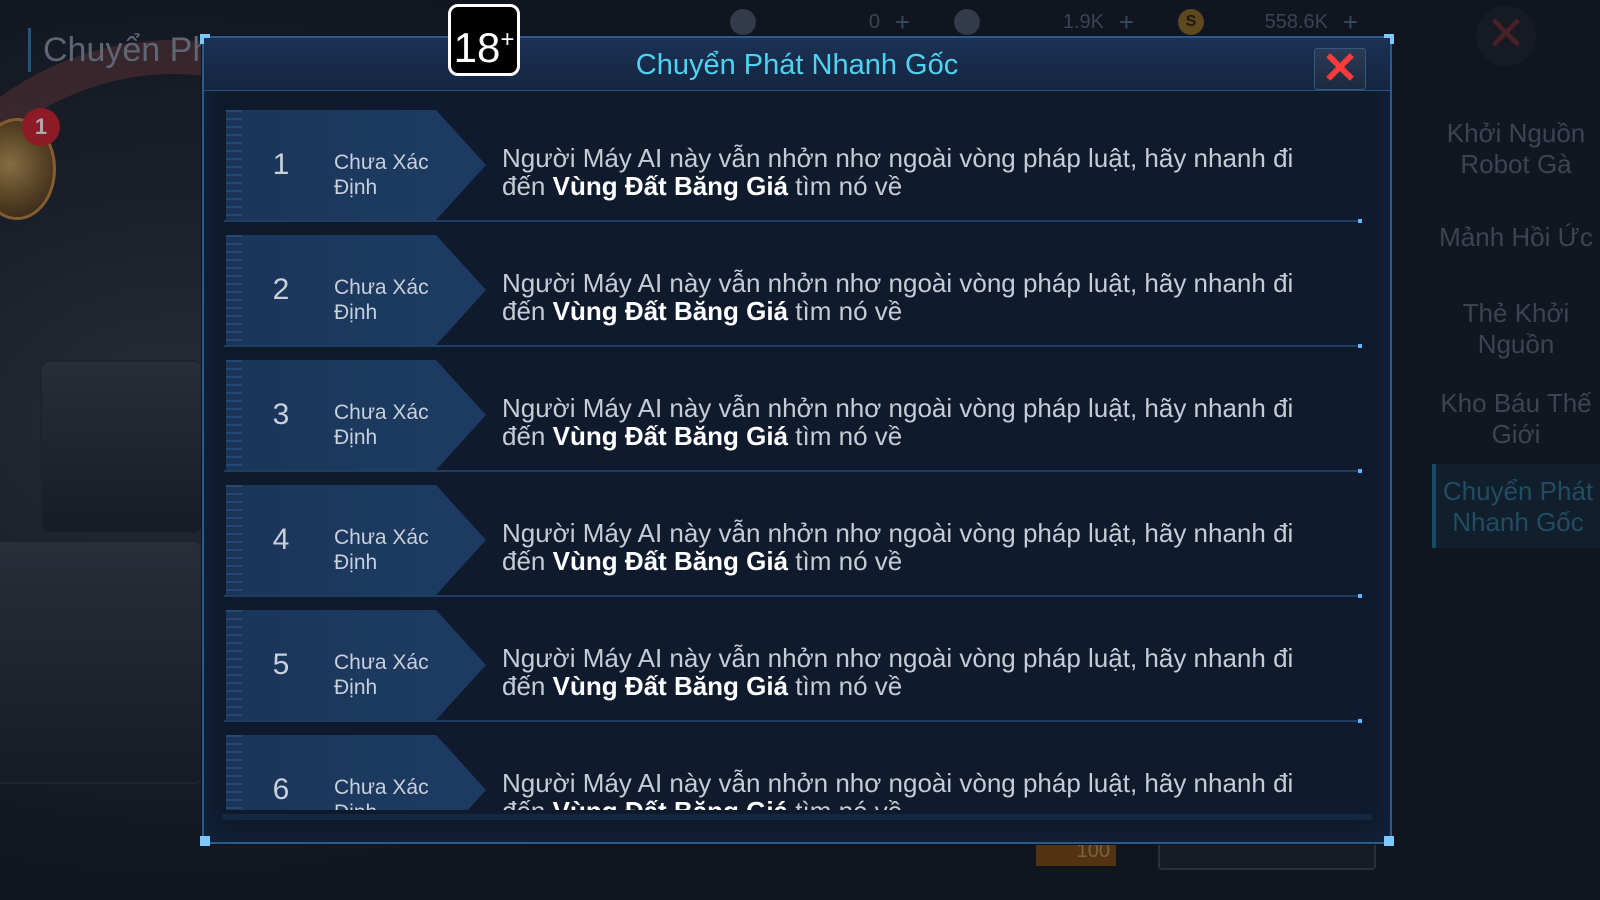  Describe the element at coordinates (797, 817) in the screenshot. I see `modal-footer-bar` at that location.